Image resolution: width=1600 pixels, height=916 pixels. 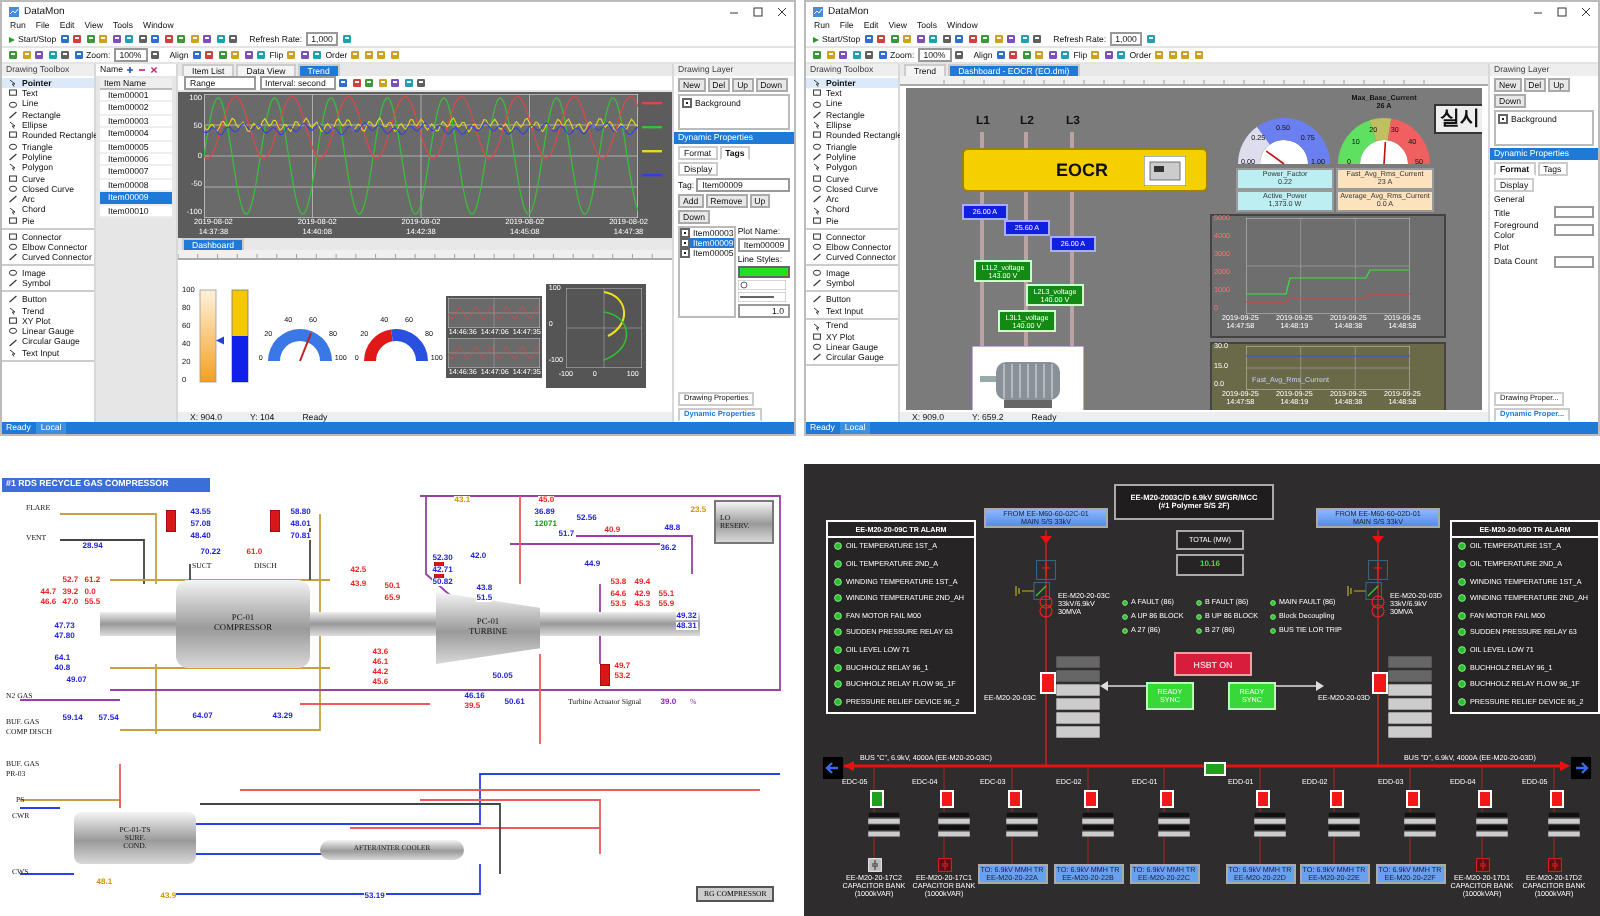 What do you see at coordinates (1082, 170) in the screenshot?
I see `device-label: EOCR` at bounding box center [1082, 170].